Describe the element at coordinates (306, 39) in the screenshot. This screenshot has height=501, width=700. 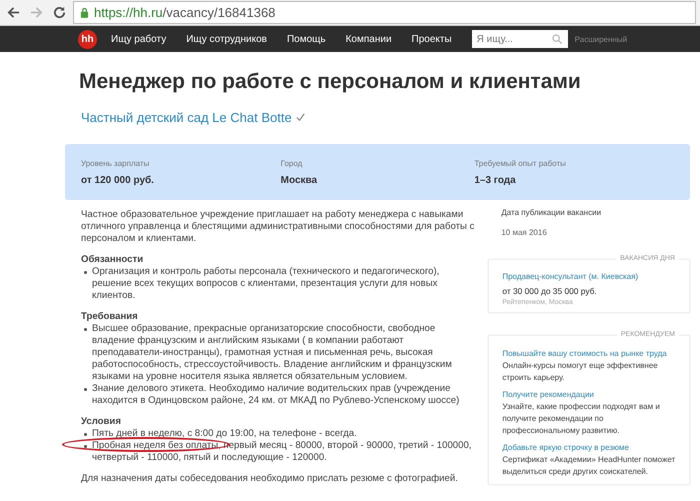
I see `nav-link: Помощь` at that location.